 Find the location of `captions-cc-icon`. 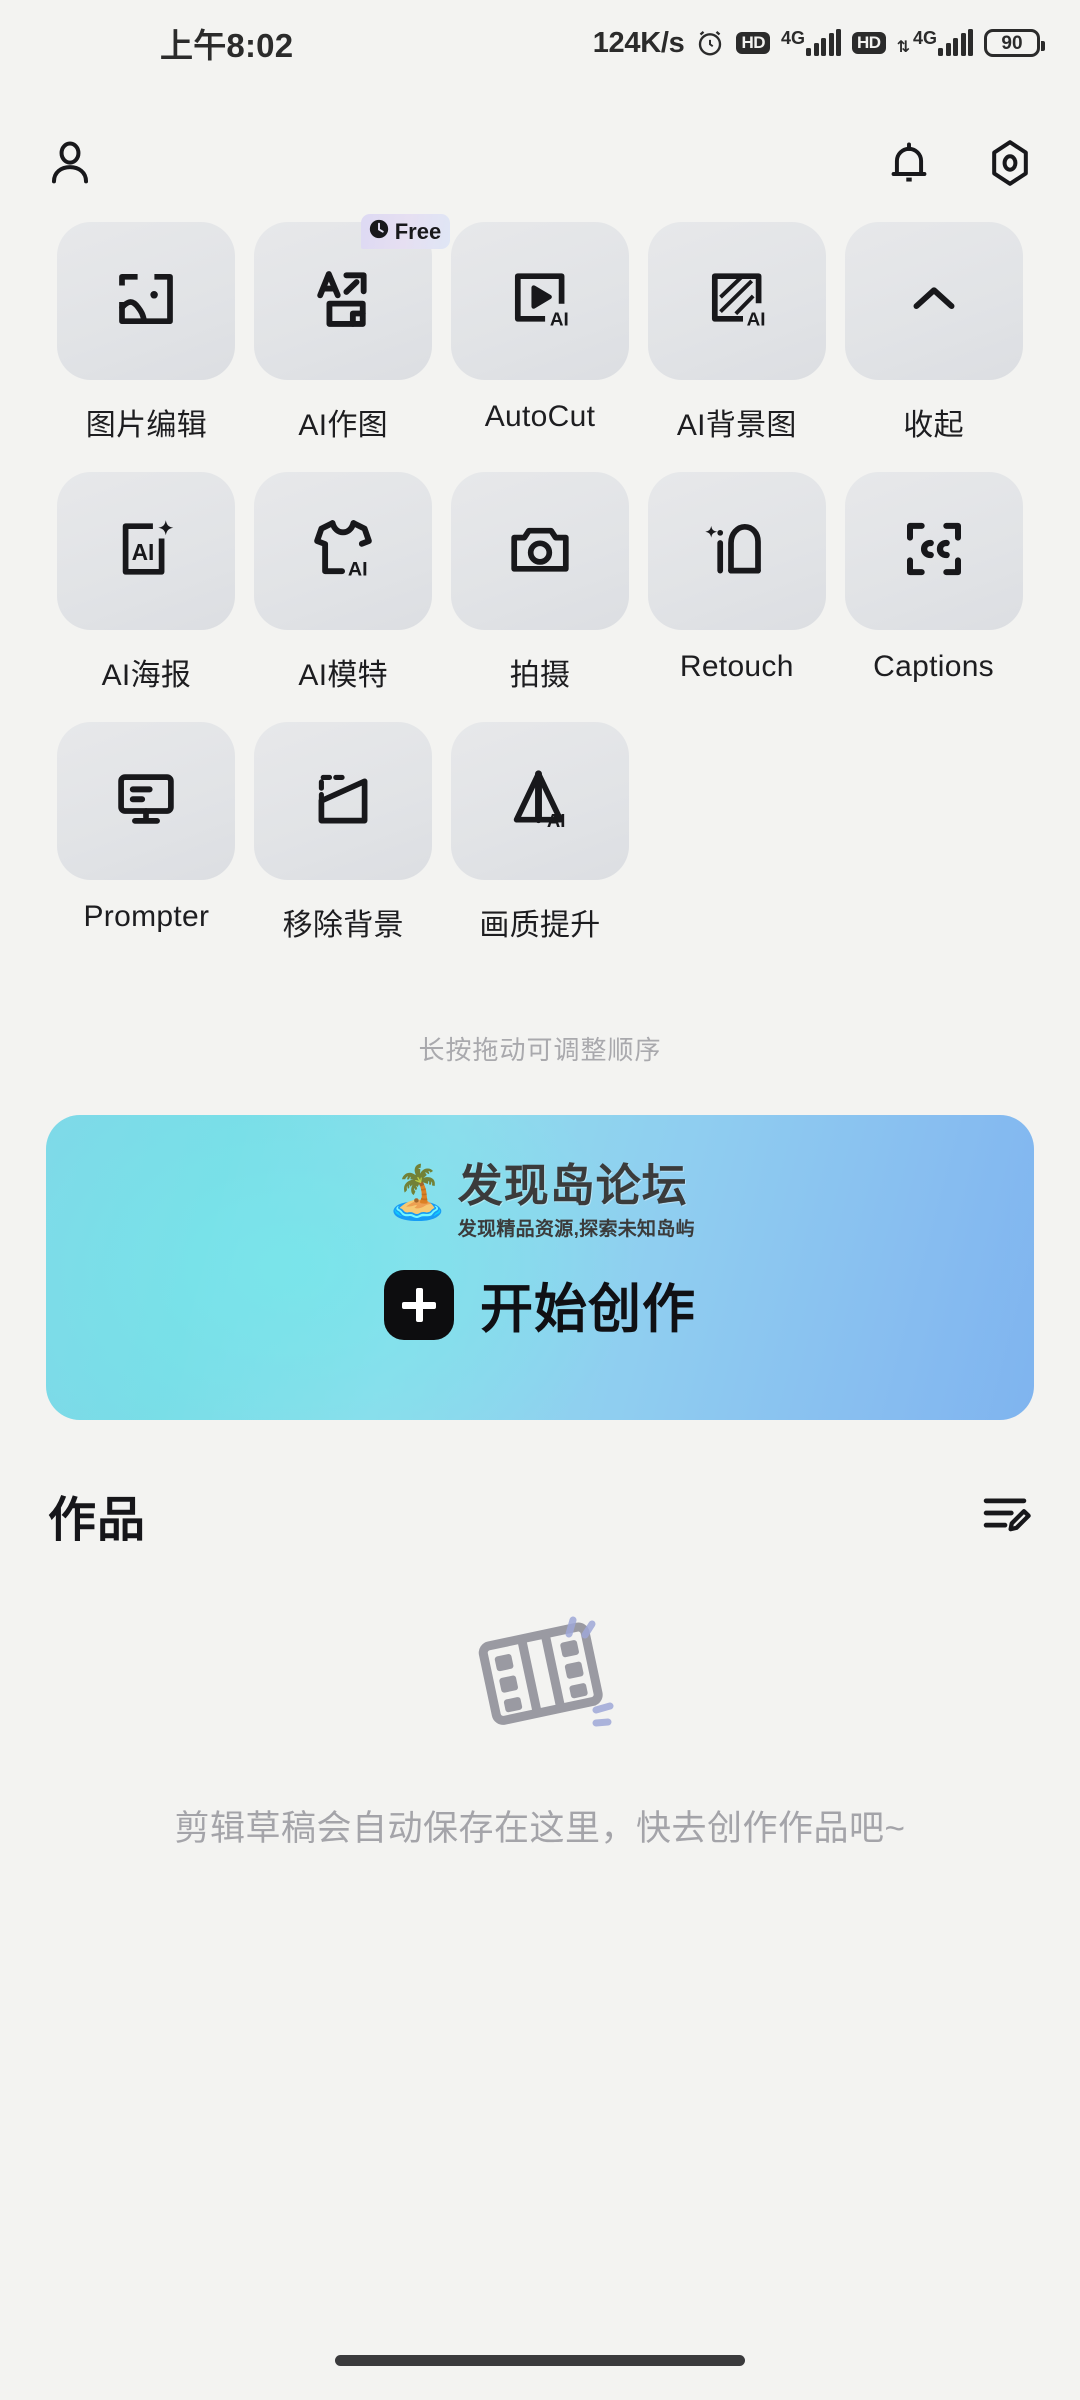

captions-cc-icon is located at coordinates (934, 551).